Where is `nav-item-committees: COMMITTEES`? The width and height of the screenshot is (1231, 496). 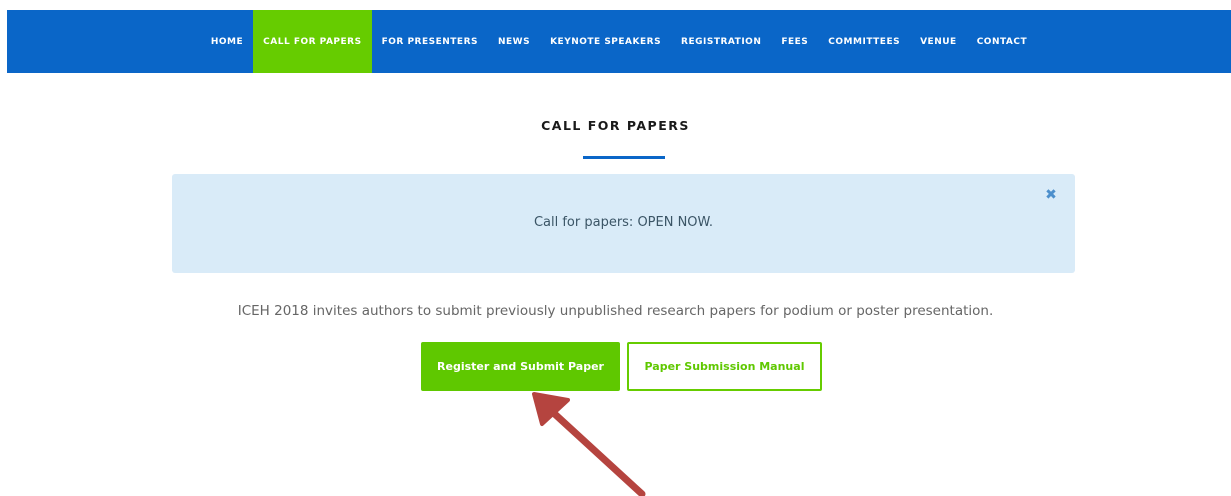 nav-item-committees: COMMITTEES is located at coordinates (864, 41).